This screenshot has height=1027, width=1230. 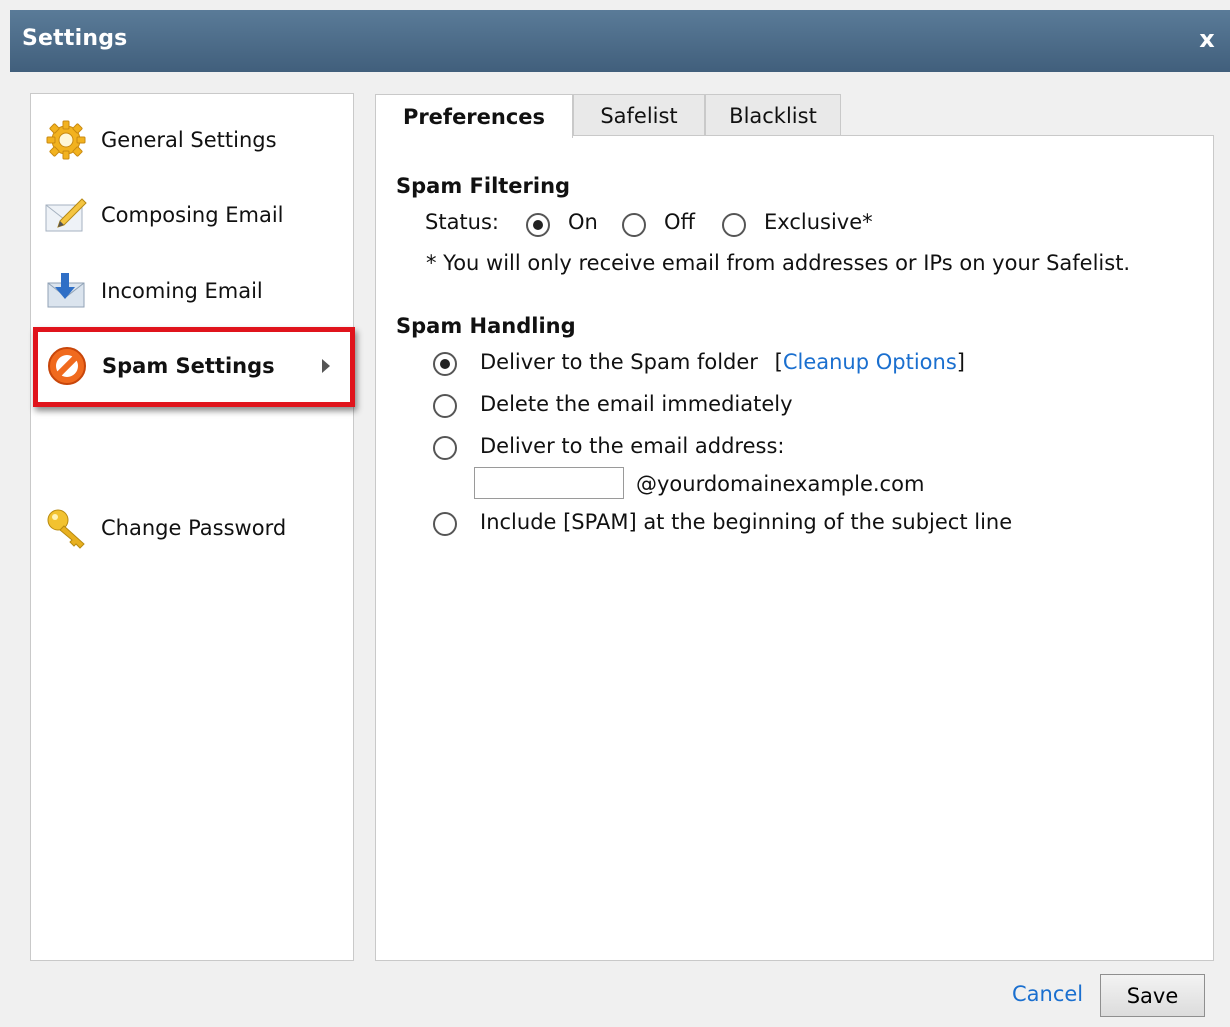 I want to click on email-address-field, so click(x=549, y=483).